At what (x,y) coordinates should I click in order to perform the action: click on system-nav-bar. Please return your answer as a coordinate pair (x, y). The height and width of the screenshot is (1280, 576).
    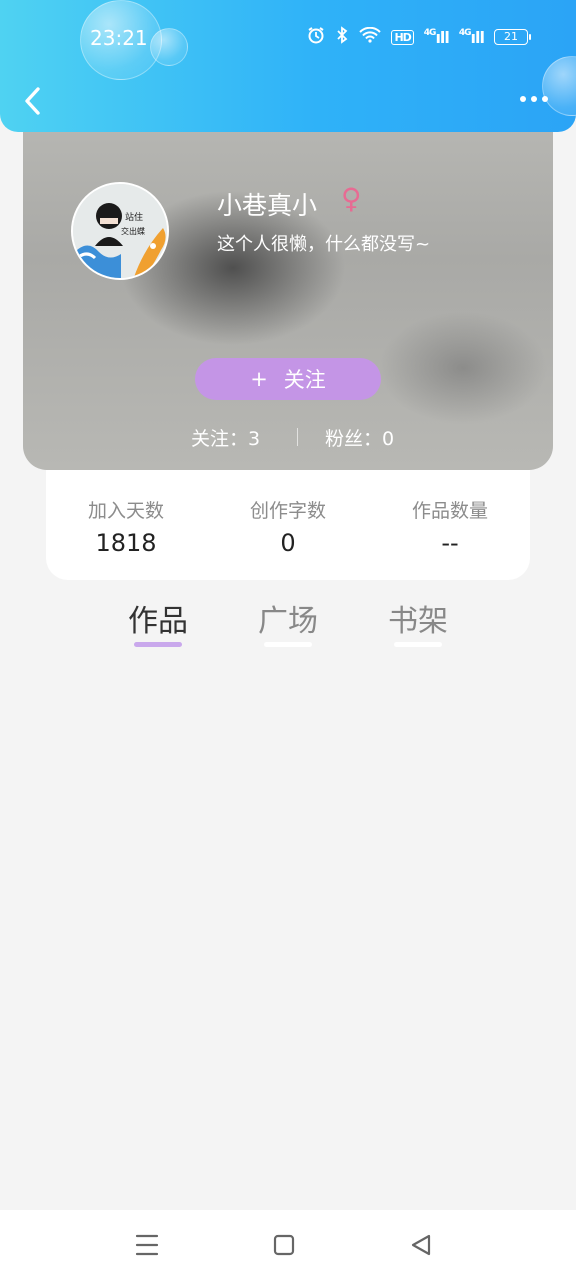
    Looking at the image, I should click on (288, 1245).